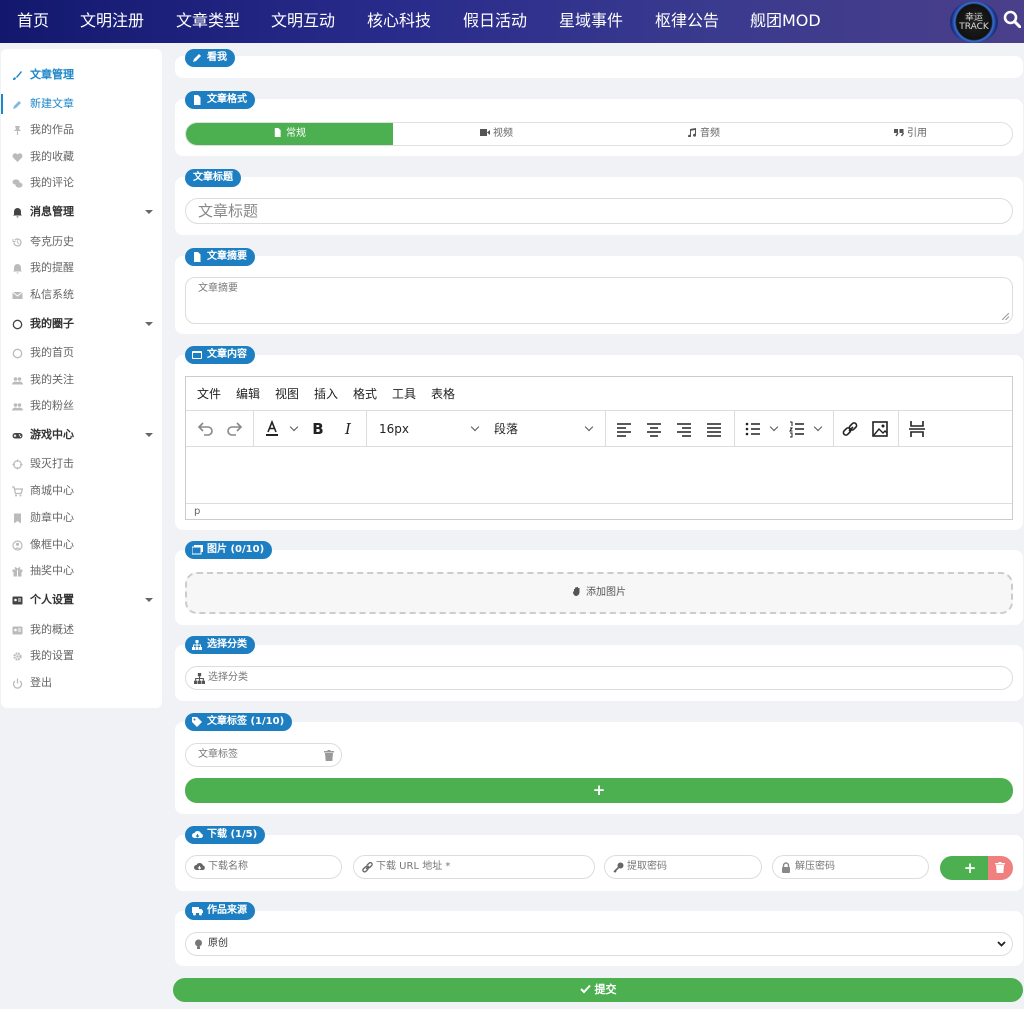  What do you see at coordinates (598, 990) in the screenshot?
I see `submit-button: 提交` at bounding box center [598, 990].